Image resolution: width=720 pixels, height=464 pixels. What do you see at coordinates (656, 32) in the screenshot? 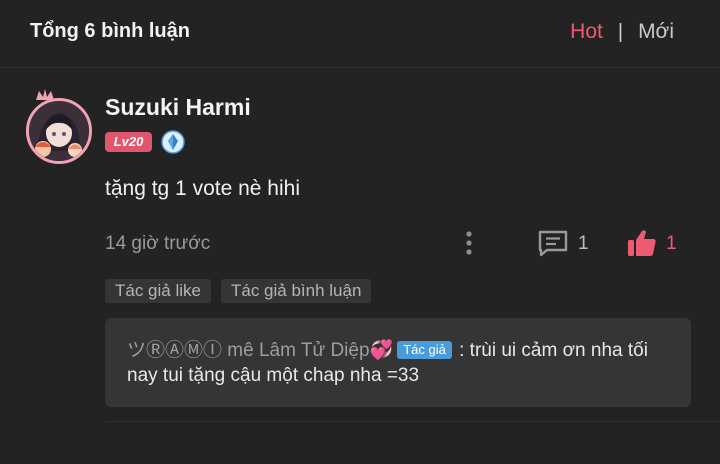
I see `sort-new-tab: Mới` at bounding box center [656, 32].